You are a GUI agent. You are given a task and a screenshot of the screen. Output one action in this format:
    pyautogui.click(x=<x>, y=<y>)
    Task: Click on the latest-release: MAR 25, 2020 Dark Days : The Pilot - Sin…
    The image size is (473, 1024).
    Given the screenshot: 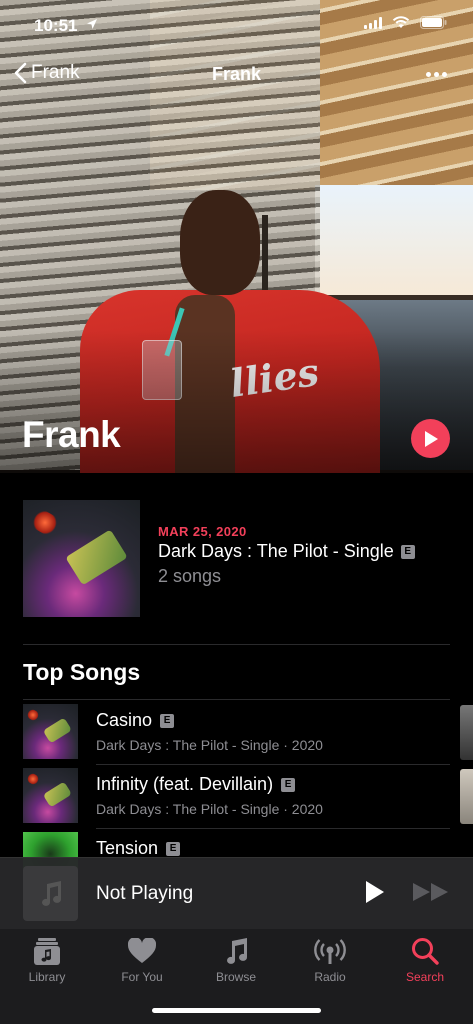 What is the action you would take?
    pyautogui.click(x=237, y=559)
    